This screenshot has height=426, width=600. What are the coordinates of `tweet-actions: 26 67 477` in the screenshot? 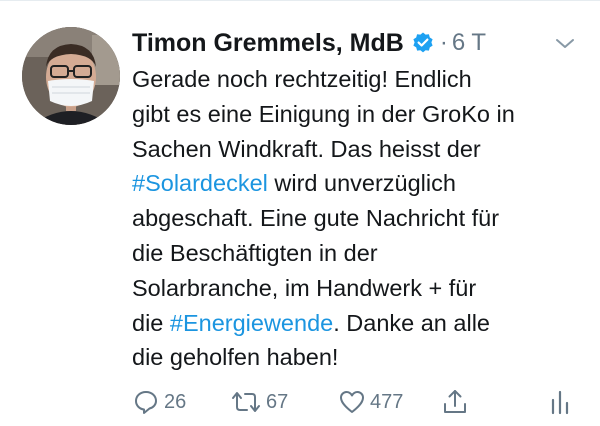 It's located at (300, 402).